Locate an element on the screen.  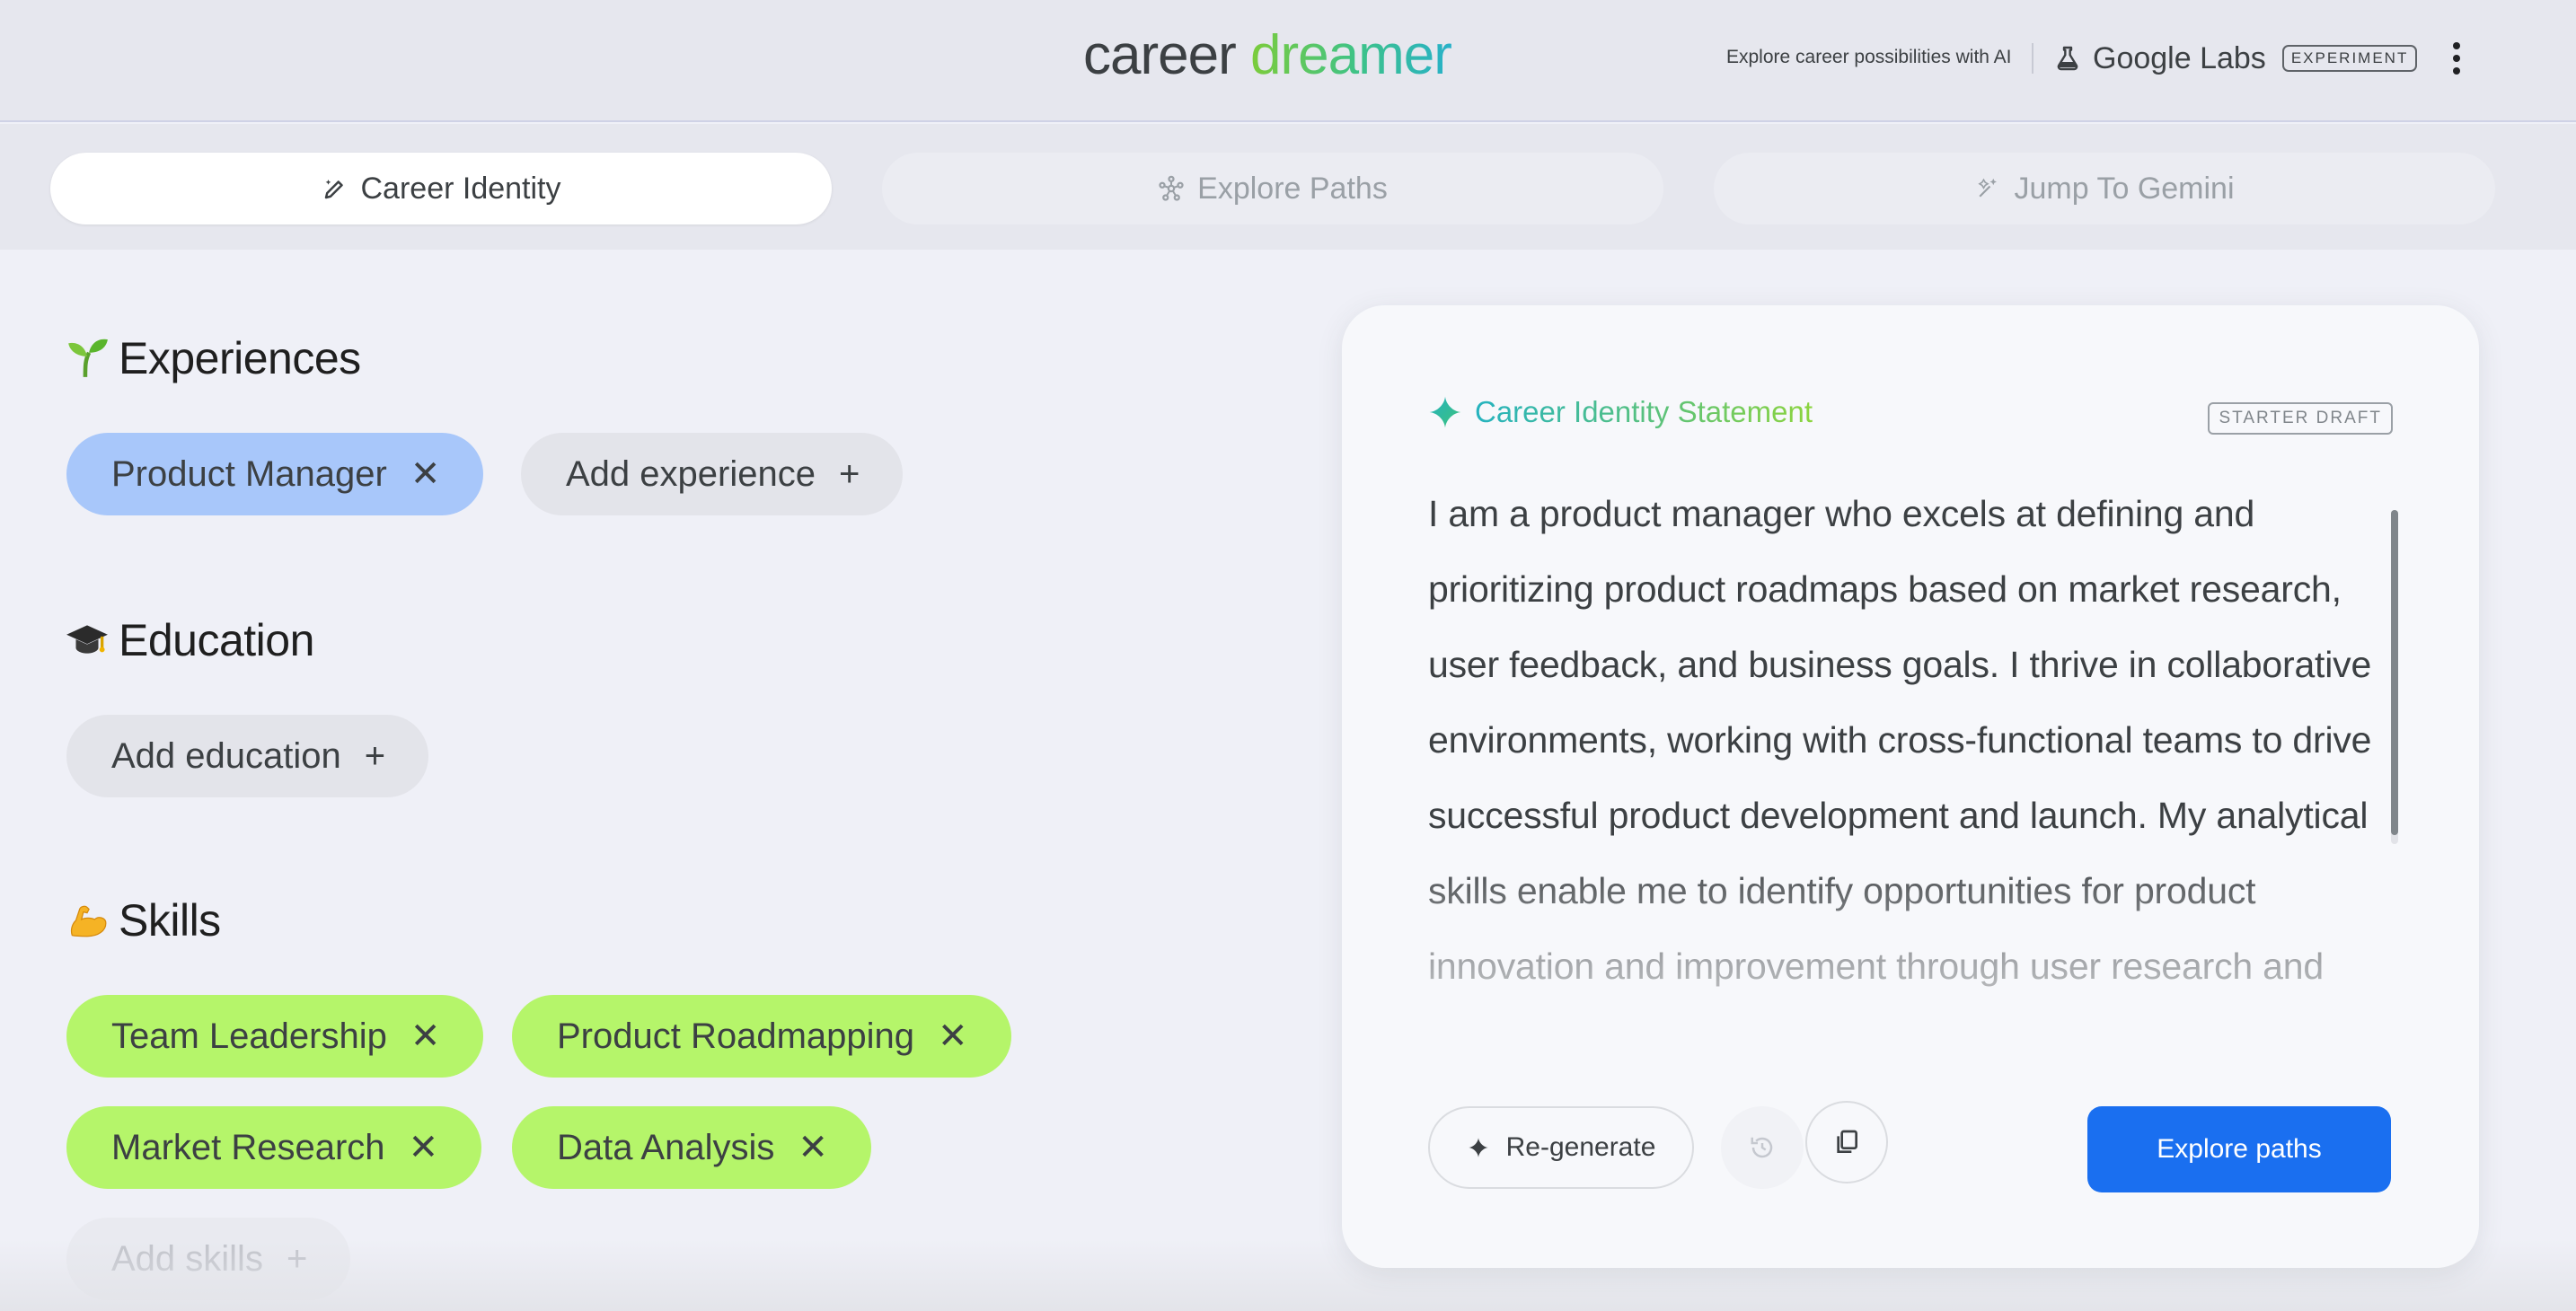
history-icon is located at coordinates (1762, 1147).